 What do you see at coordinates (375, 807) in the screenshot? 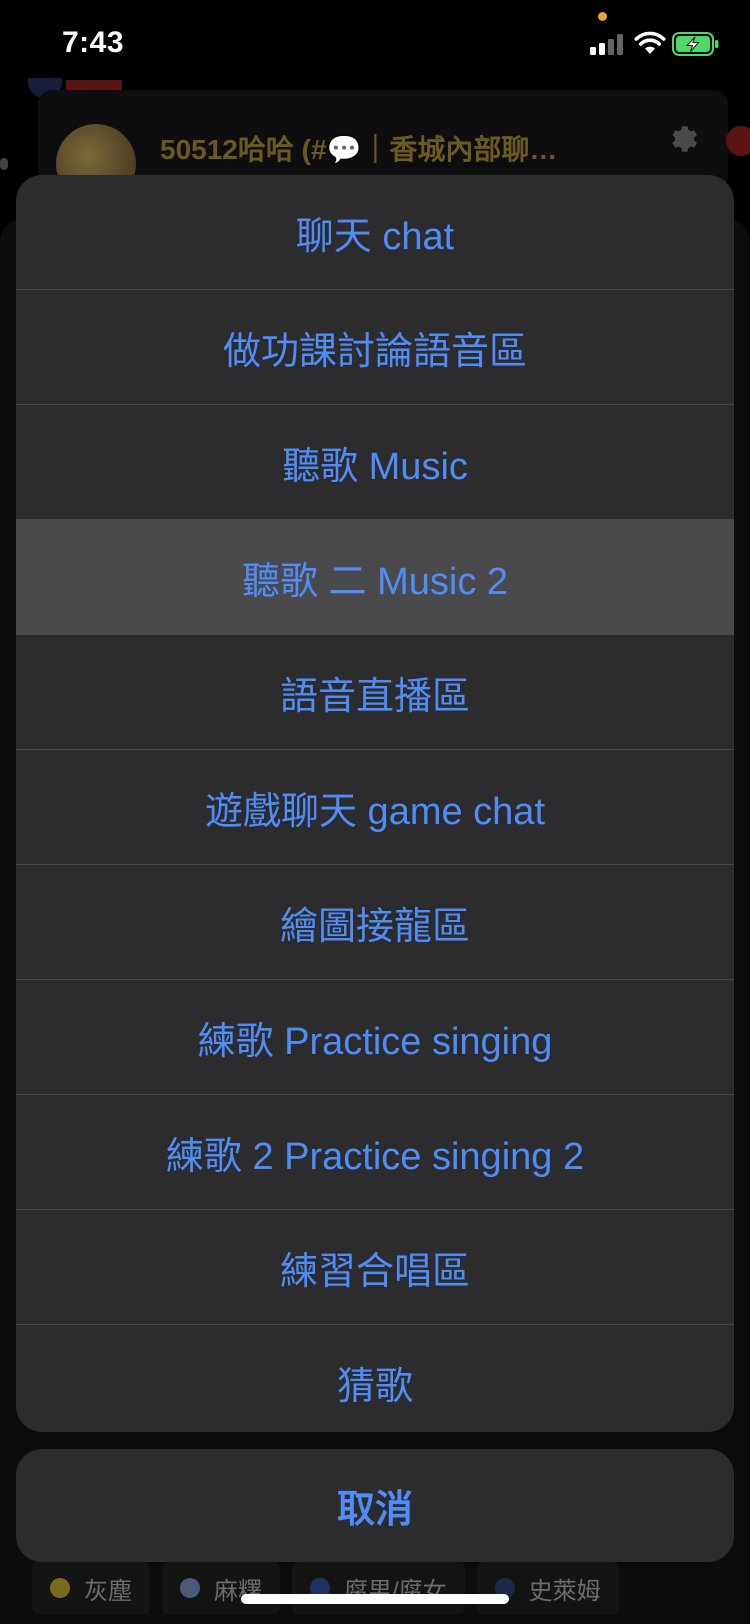
I see `action-item-game-chat: 遊戲聊天 game chat` at bounding box center [375, 807].